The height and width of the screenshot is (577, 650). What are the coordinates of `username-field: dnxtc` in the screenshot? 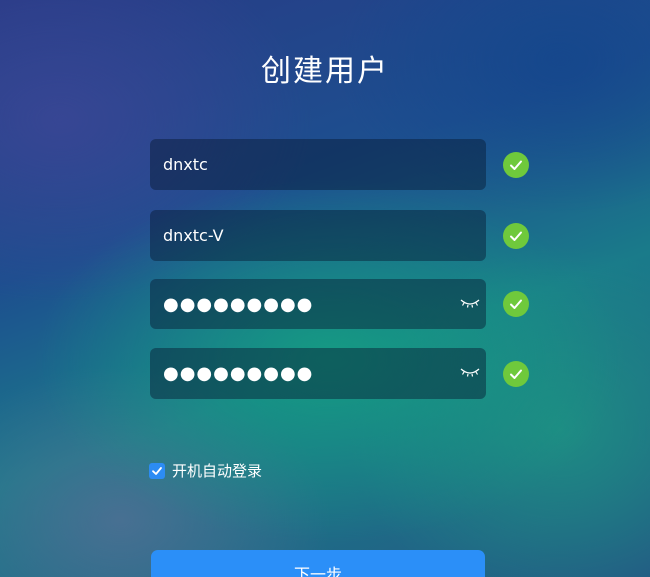 It's located at (318, 164).